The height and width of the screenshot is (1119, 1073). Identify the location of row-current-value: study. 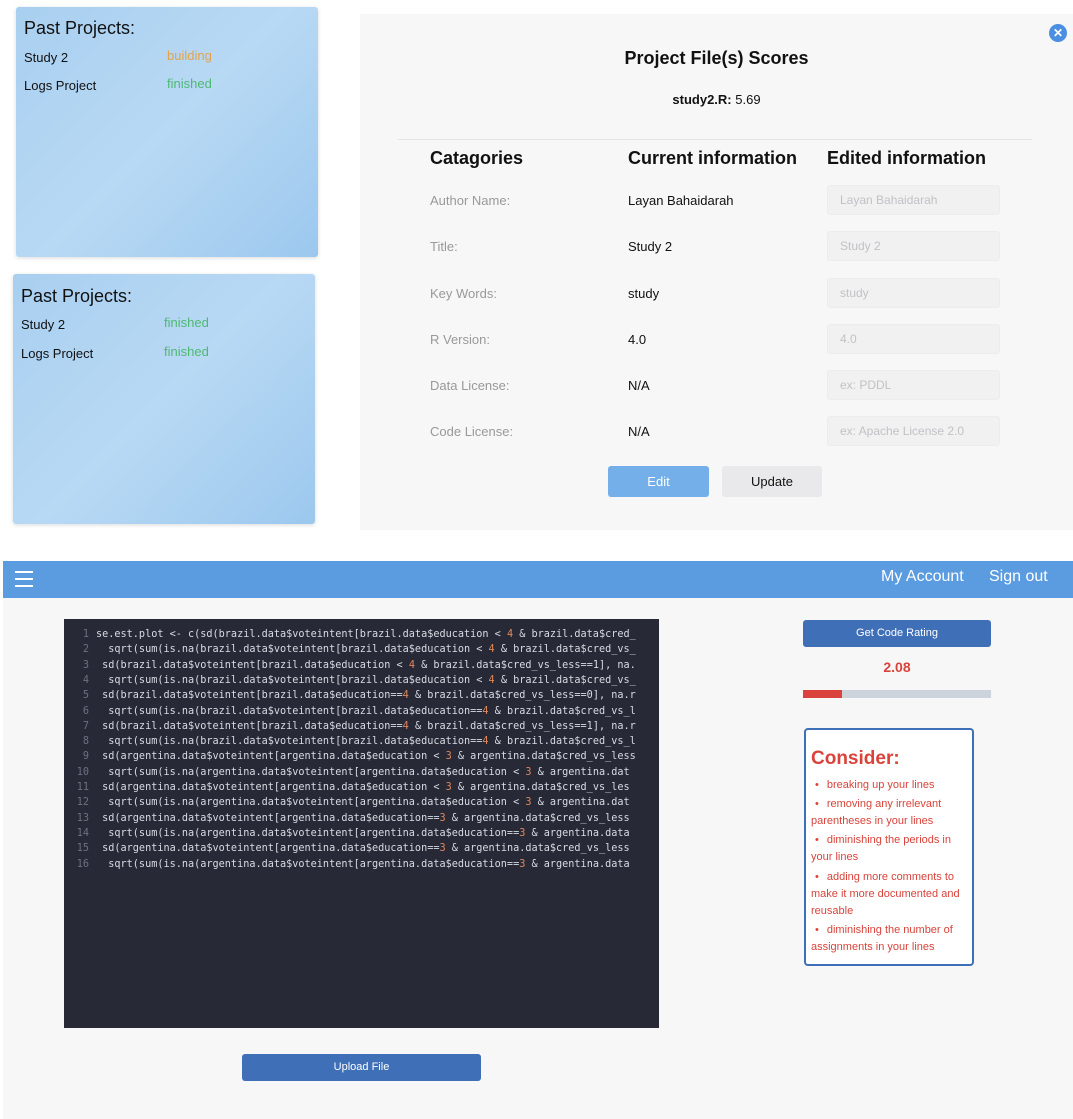
(644, 293).